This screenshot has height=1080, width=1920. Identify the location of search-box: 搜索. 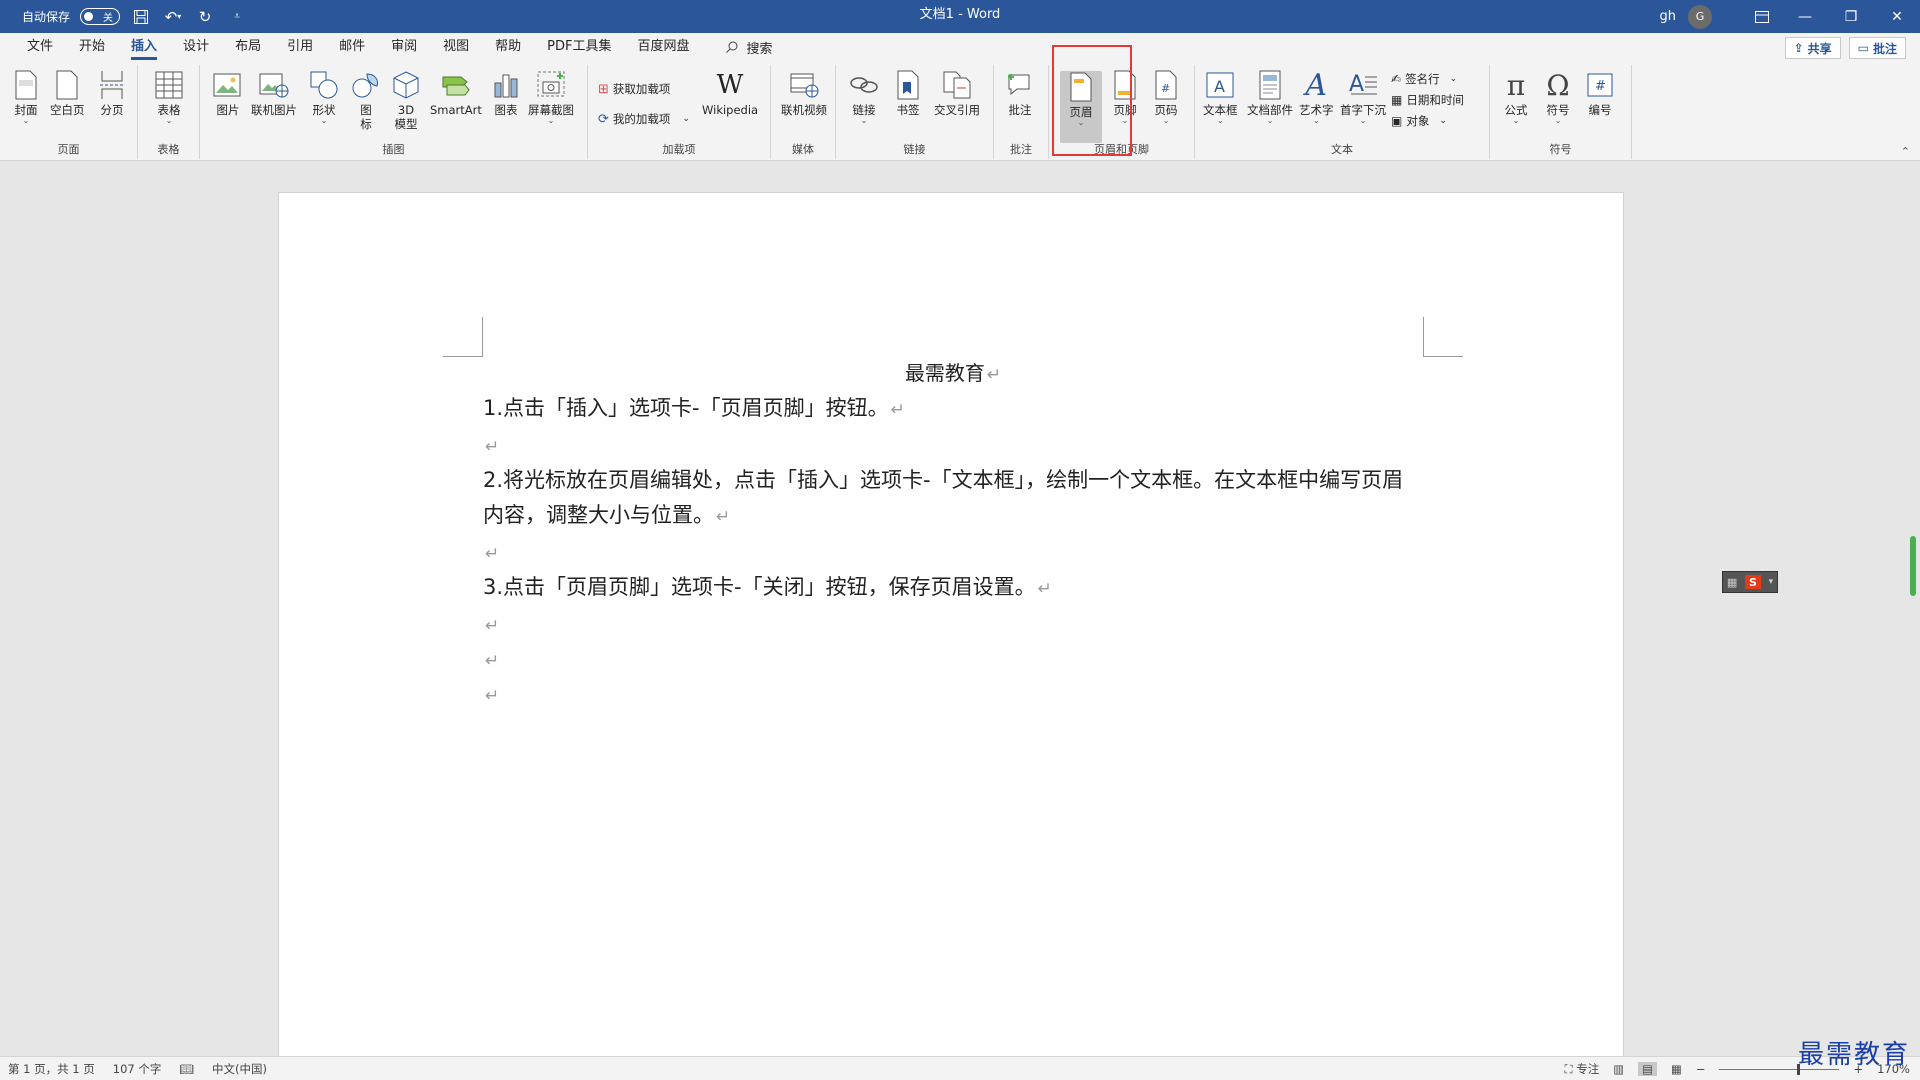
(749, 47).